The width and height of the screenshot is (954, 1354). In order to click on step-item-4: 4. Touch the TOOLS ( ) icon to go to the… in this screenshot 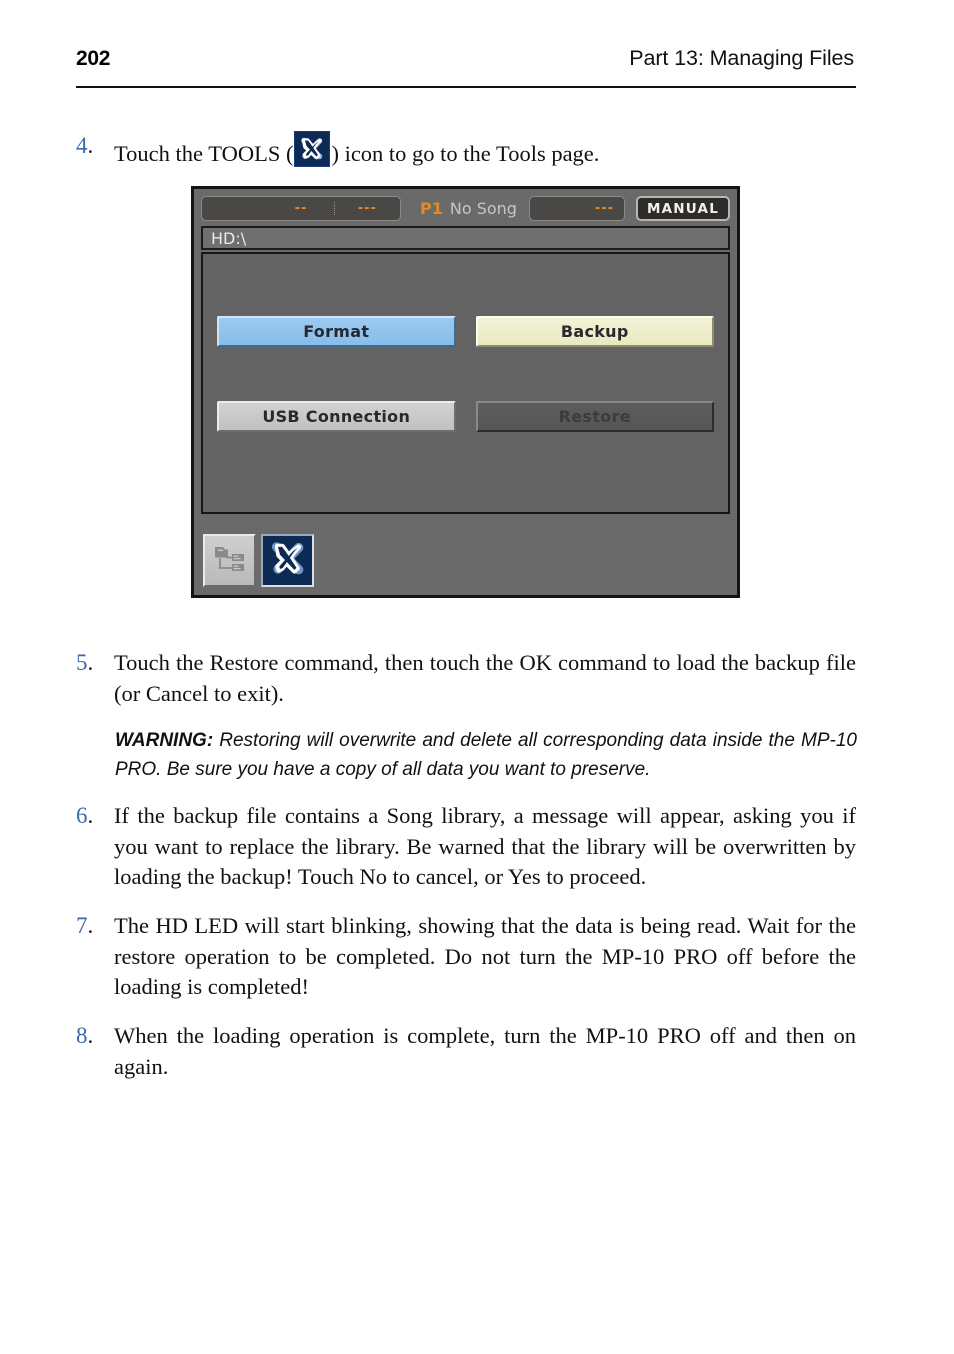, I will do `click(466, 150)`.